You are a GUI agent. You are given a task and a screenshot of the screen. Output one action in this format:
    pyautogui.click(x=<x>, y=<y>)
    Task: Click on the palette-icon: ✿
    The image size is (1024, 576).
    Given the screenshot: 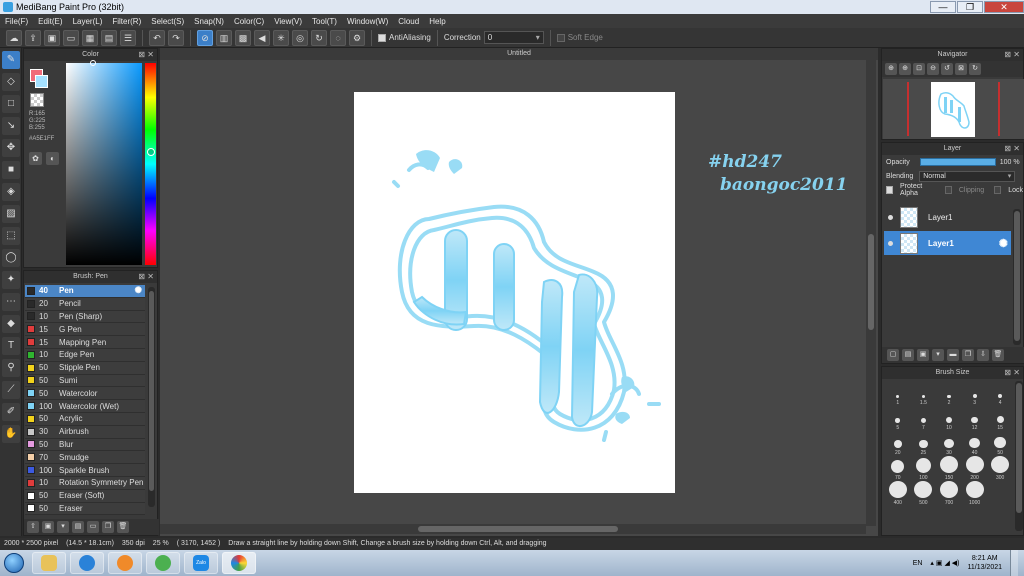 What is the action you would take?
    pyautogui.click(x=35, y=158)
    